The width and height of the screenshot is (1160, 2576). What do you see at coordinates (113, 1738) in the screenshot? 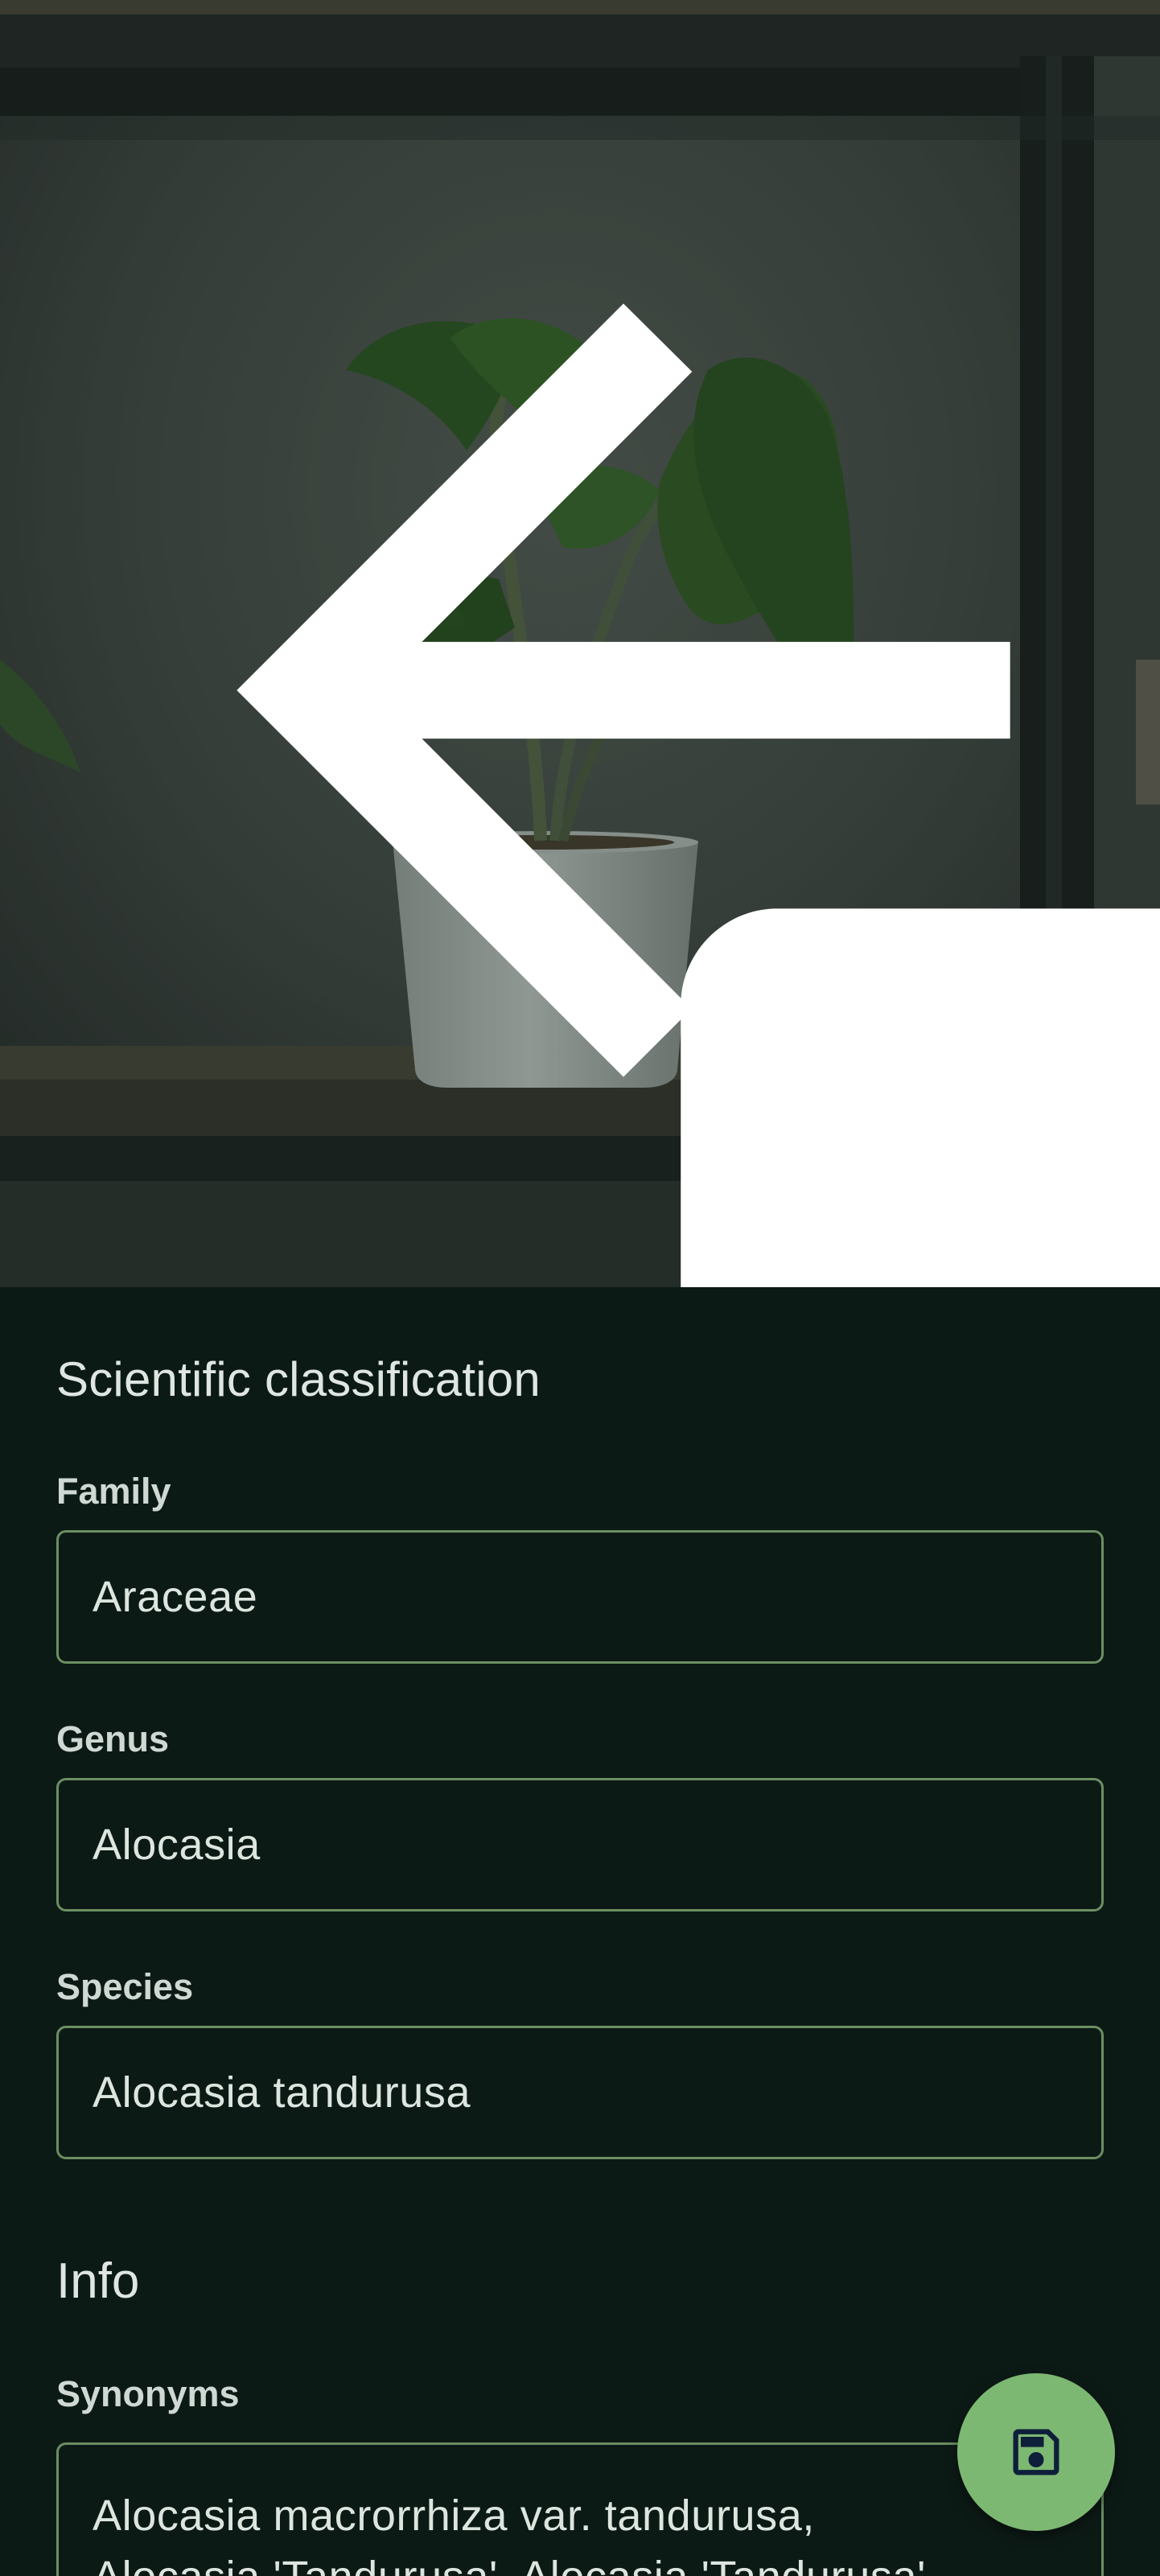
I see `genus-label: Genus` at bounding box center [113, 1738].